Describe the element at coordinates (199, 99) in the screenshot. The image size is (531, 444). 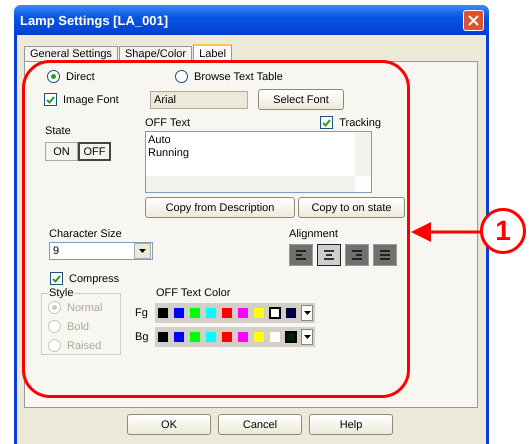
I see `font-field: Arial` at that location.